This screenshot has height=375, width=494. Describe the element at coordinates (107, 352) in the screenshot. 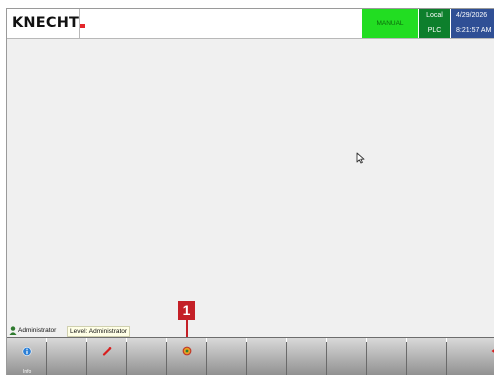

I see `wrench-icon` at that location.